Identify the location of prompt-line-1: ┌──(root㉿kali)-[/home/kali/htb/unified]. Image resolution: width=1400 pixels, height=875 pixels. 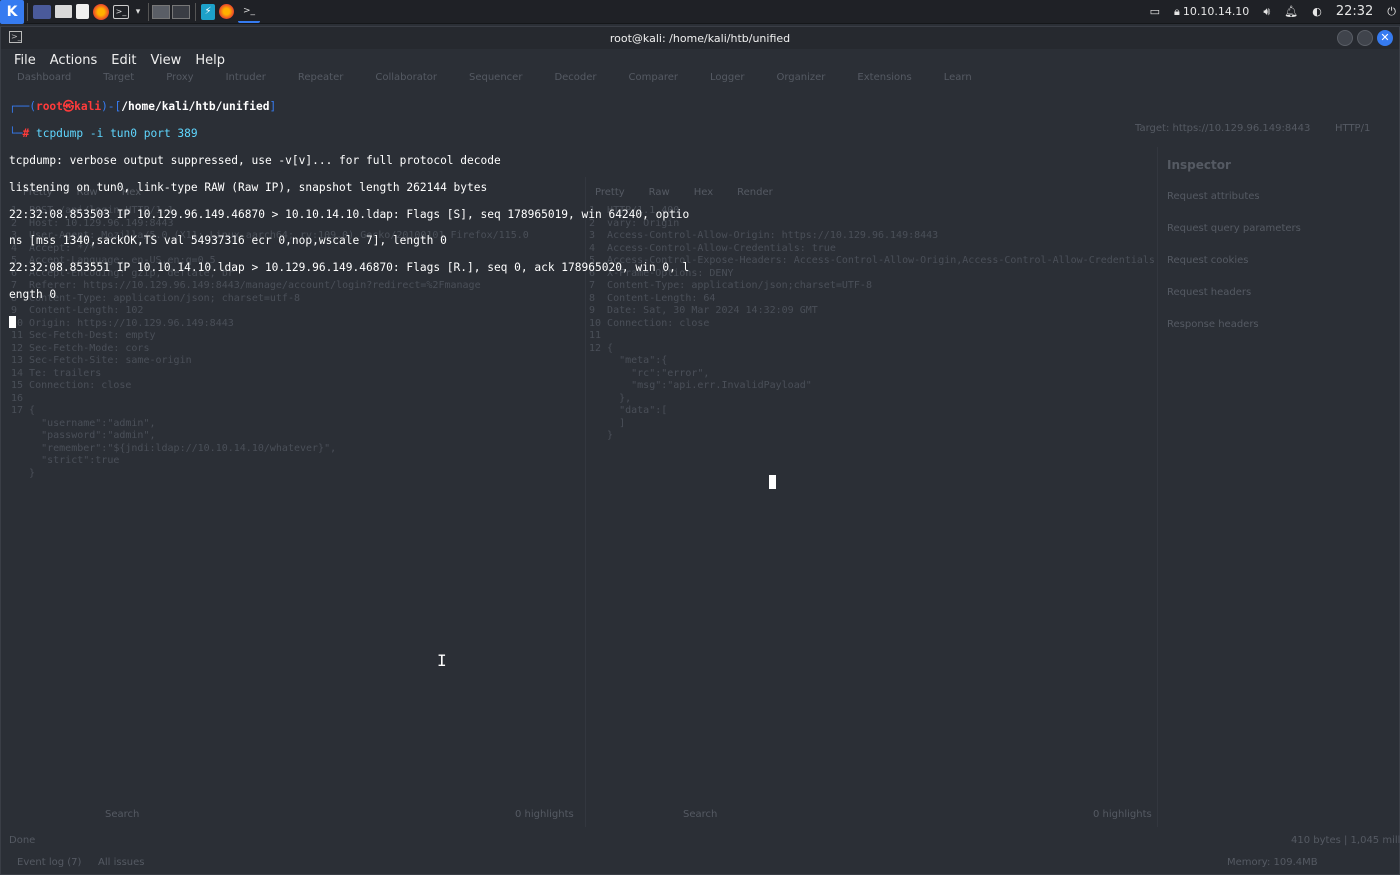
(349, 106).